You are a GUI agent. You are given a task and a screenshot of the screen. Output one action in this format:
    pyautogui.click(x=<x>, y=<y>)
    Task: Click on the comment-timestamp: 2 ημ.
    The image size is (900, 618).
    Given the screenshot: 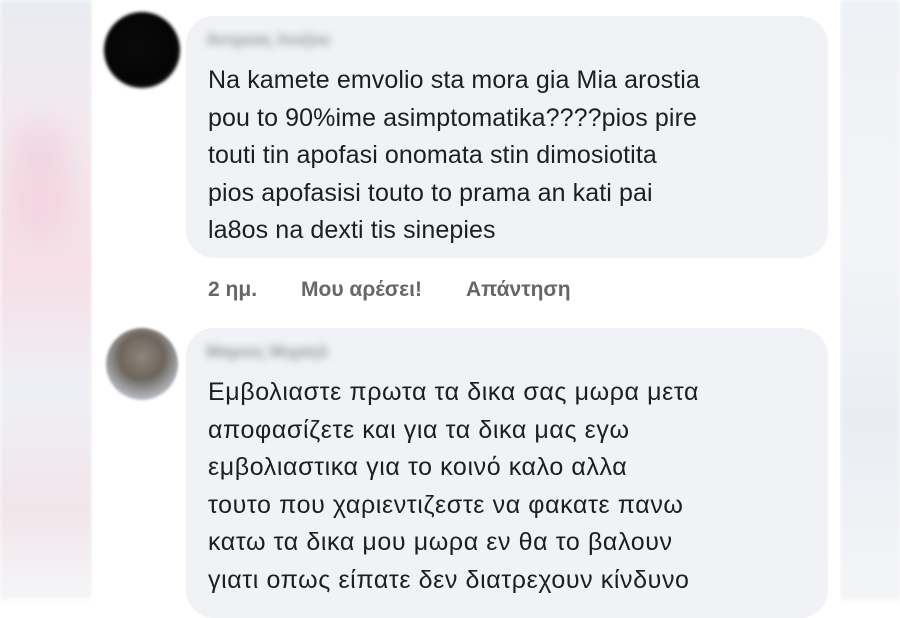 What is the action you would take?
    pyautogui.click(x=232, y=290)
    